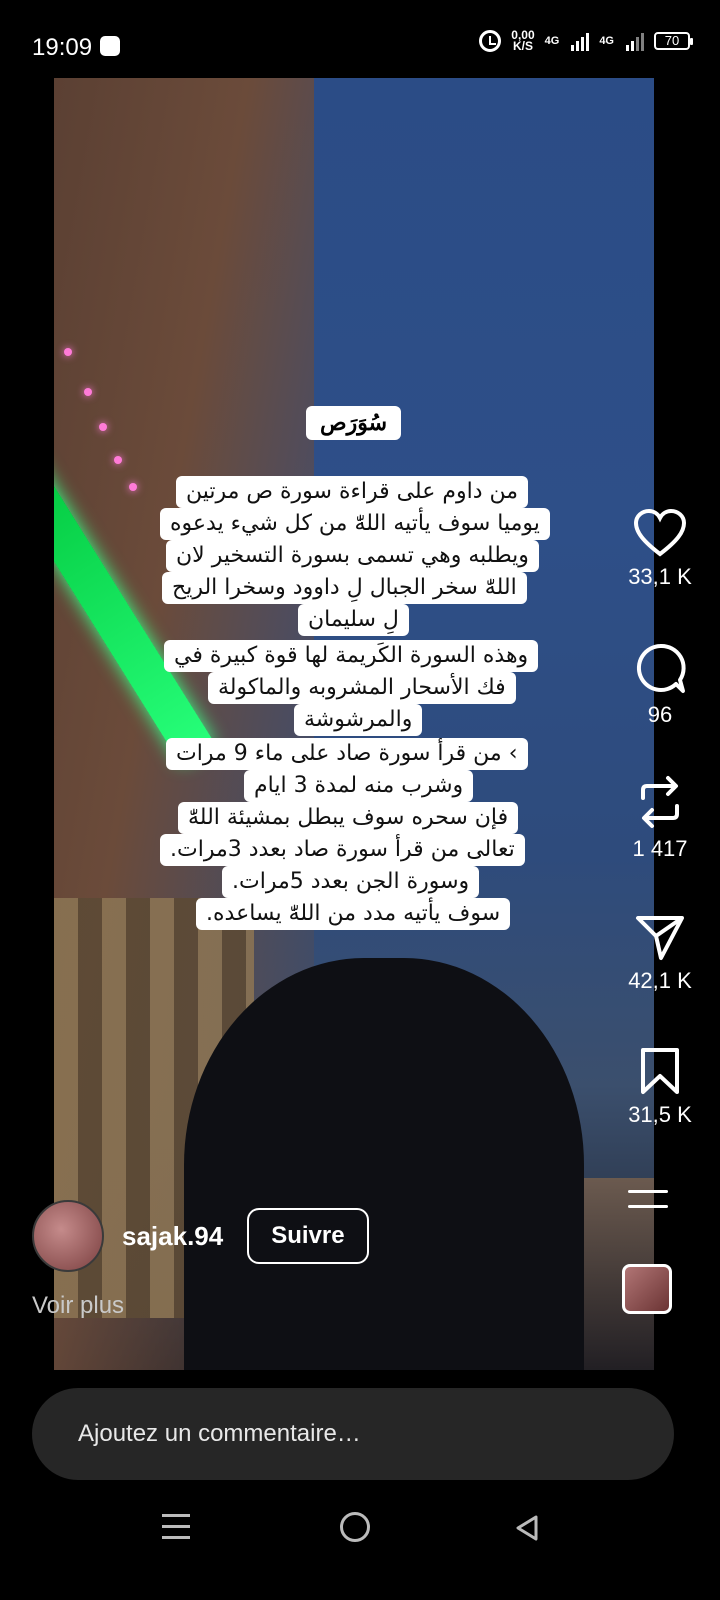 The image size is (720, 1600). What do you see at coordinates (176, 1530) in the screenshot?
I see `recent-apps-icon` at bounding box center [176, 1530].